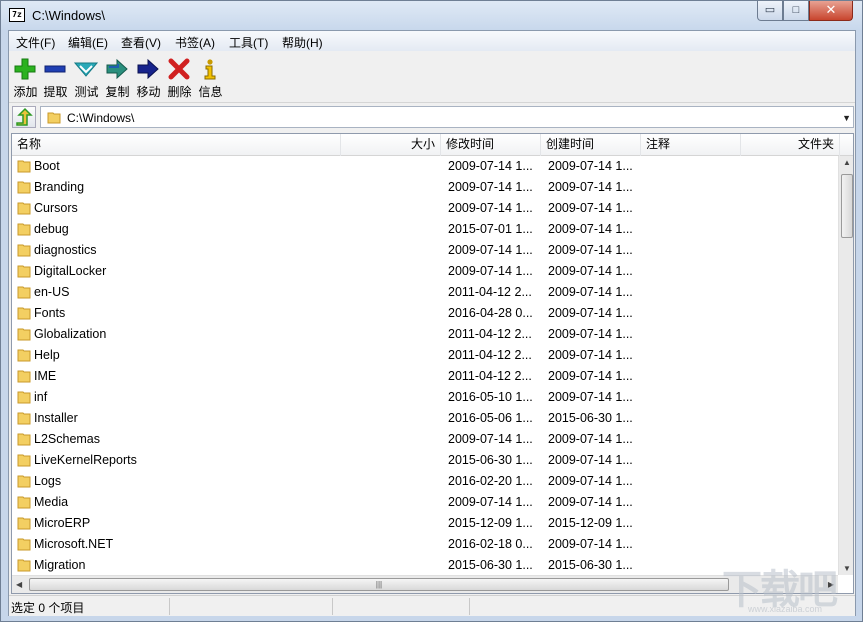  What do you see at coordinates (195, 42) in the screenshot?
I see `menu-bookmarks: 书签(A)` at bounding box center [195, 42].